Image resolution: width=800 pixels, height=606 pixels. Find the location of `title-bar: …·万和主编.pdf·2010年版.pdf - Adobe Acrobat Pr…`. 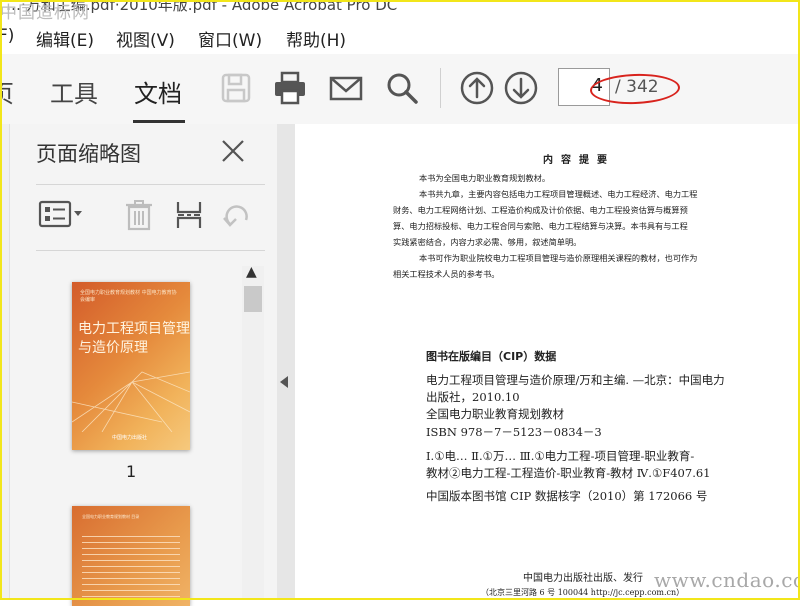

title-bar: …·万和主编.pdf·2010年版.pdf - Adobe Acrobat Pr… is located at coordinates (400, 10).